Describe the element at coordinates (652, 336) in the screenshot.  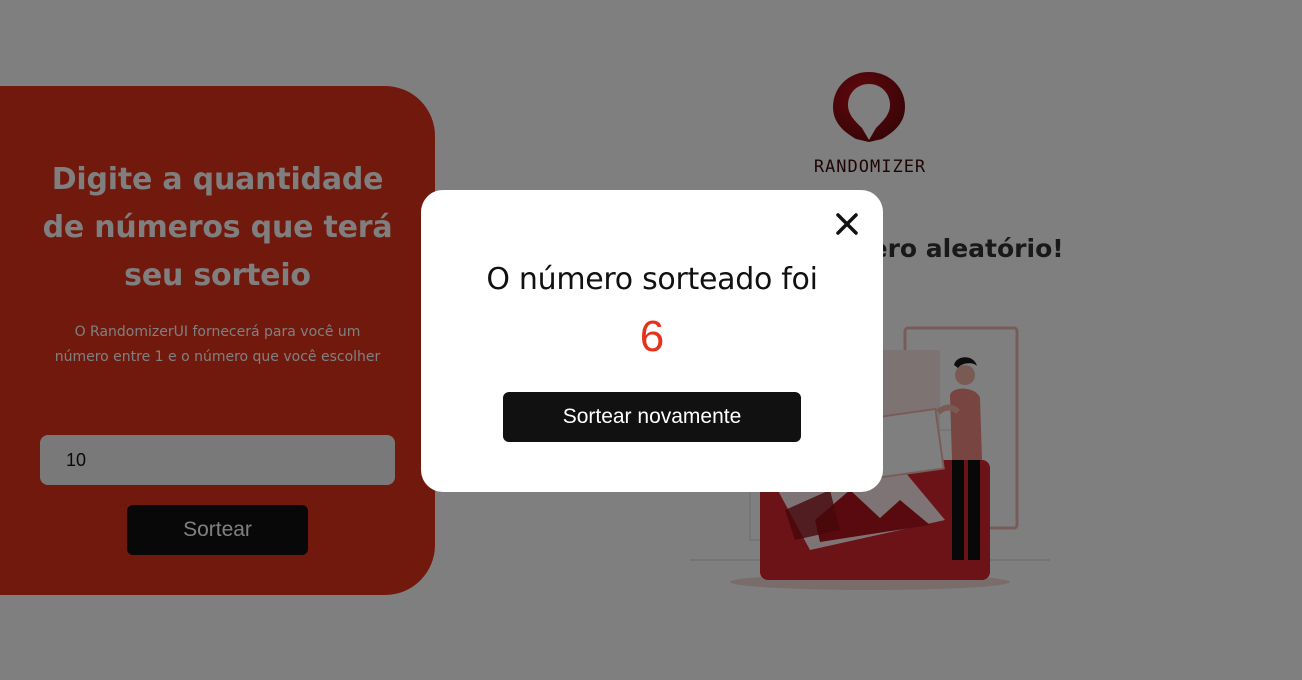
I see `drawn-number: 6` at that location.